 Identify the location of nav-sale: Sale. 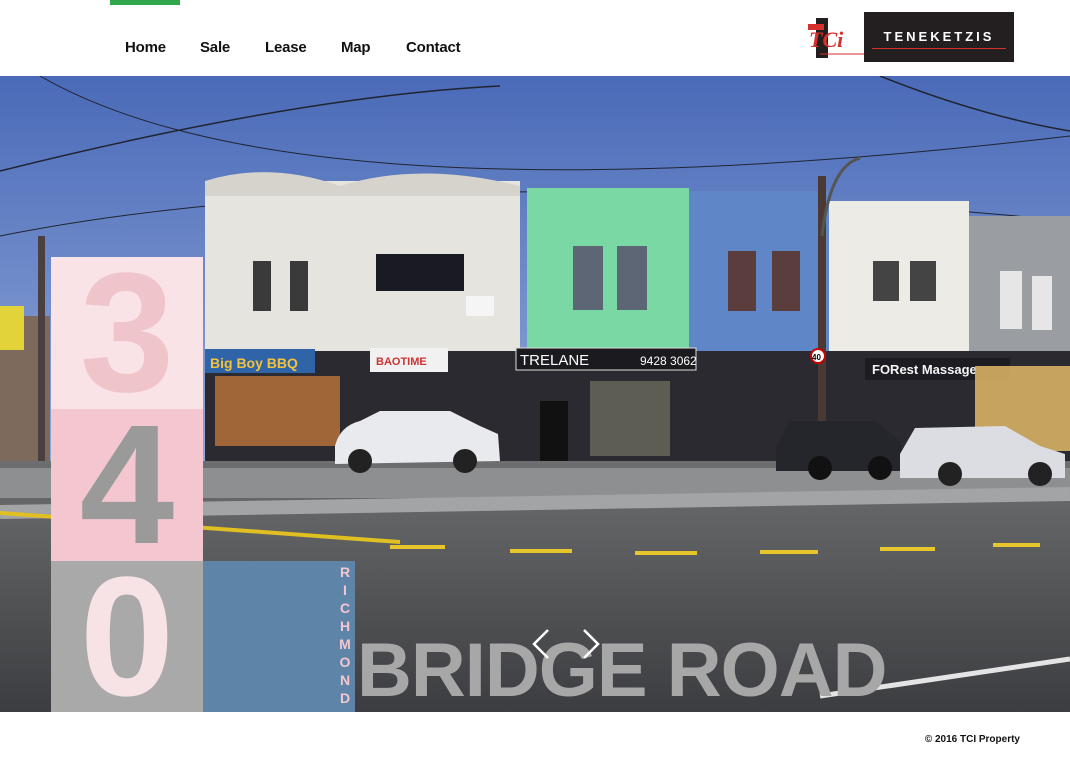
(215, 38).